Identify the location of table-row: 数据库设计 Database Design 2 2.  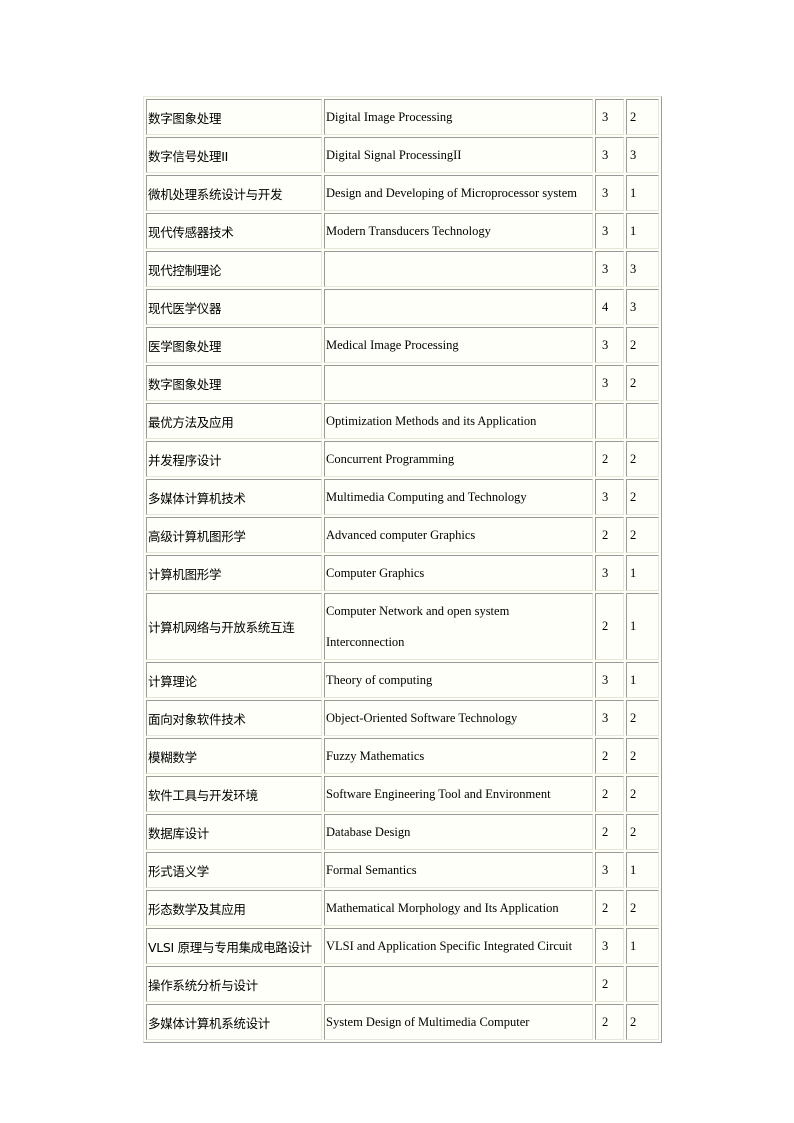
(402, 832).